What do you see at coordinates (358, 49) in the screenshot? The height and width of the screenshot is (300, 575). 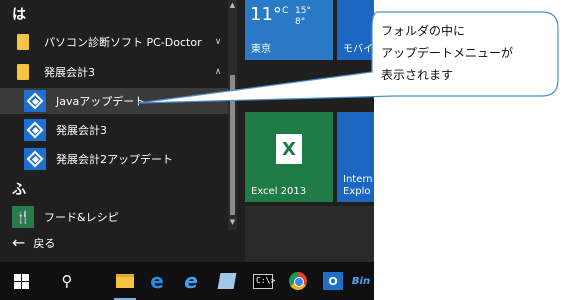 I see `mobile-tile-label: モバイ` at bounding box center [358, 49].